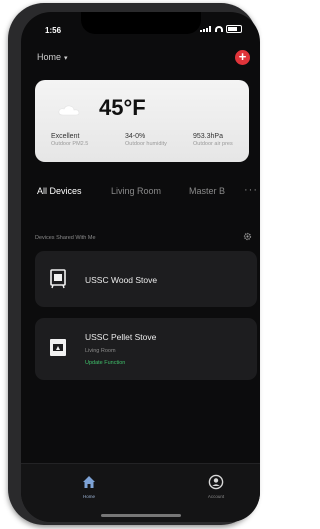 This screenshot has width=320, height=529. What do you see at coordinates (122, 107) in the screenshot?
I see `temperature-value: 45°F` at bounding box center [122, 107].